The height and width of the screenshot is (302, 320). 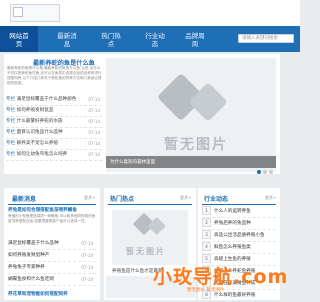 I want to click on site-watermark: 小玫导航.com, so click(x=221, y=277).